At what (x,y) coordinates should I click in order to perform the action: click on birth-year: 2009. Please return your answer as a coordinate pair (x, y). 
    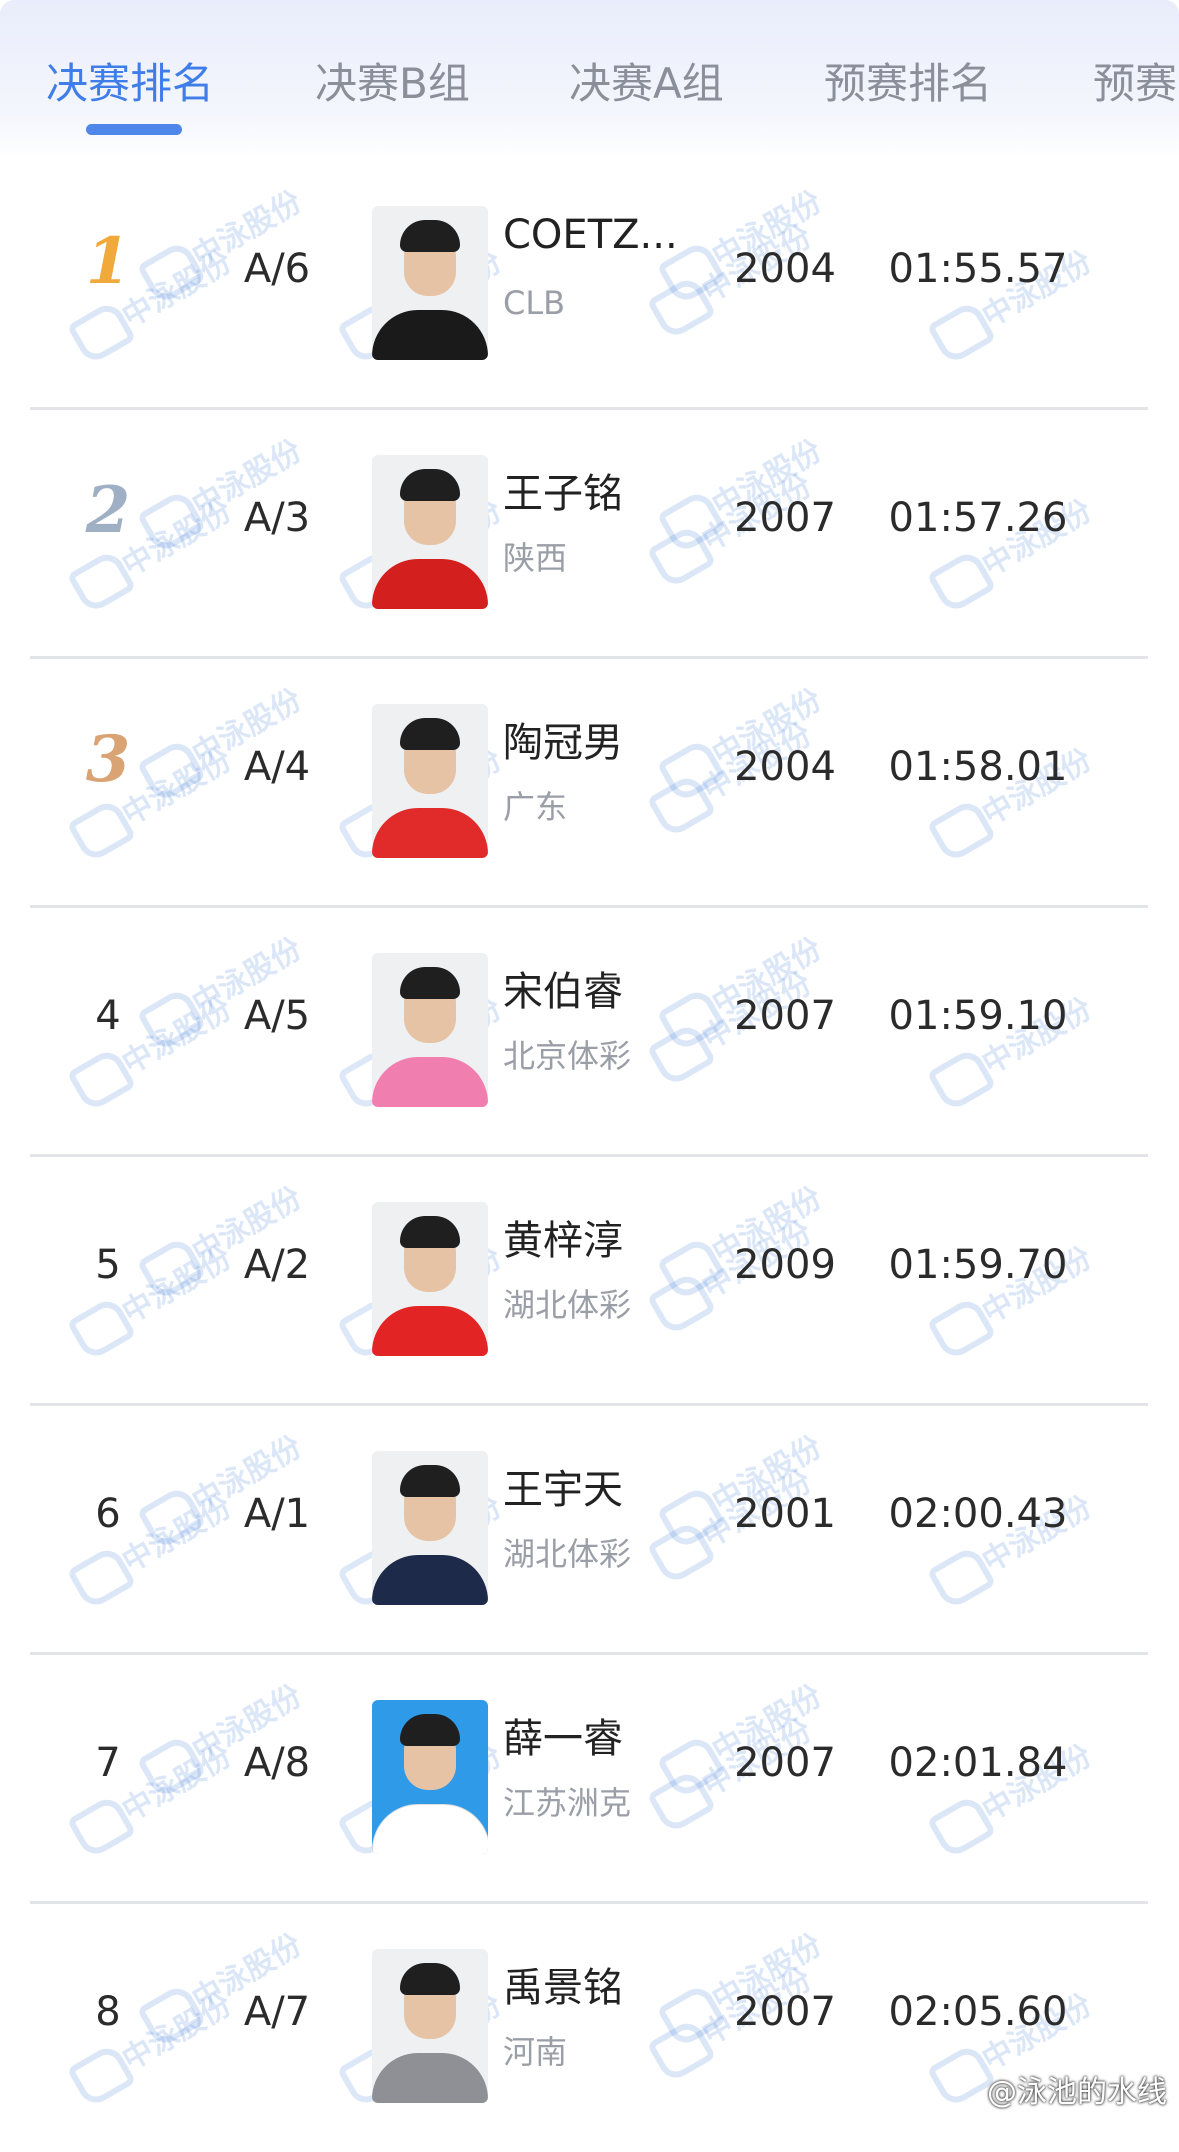
    Looking at the image, I should click on (785, 1265).